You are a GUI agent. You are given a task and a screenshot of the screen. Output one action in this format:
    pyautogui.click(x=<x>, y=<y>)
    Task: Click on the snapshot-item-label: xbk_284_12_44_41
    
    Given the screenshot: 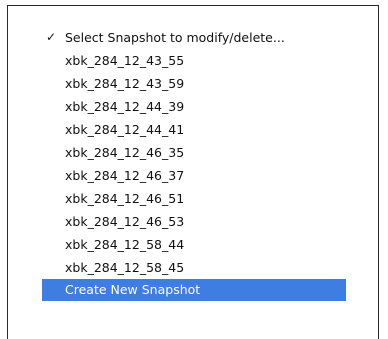 What is the action you would take?
    pyautogui.click(x=125, y=129)
    